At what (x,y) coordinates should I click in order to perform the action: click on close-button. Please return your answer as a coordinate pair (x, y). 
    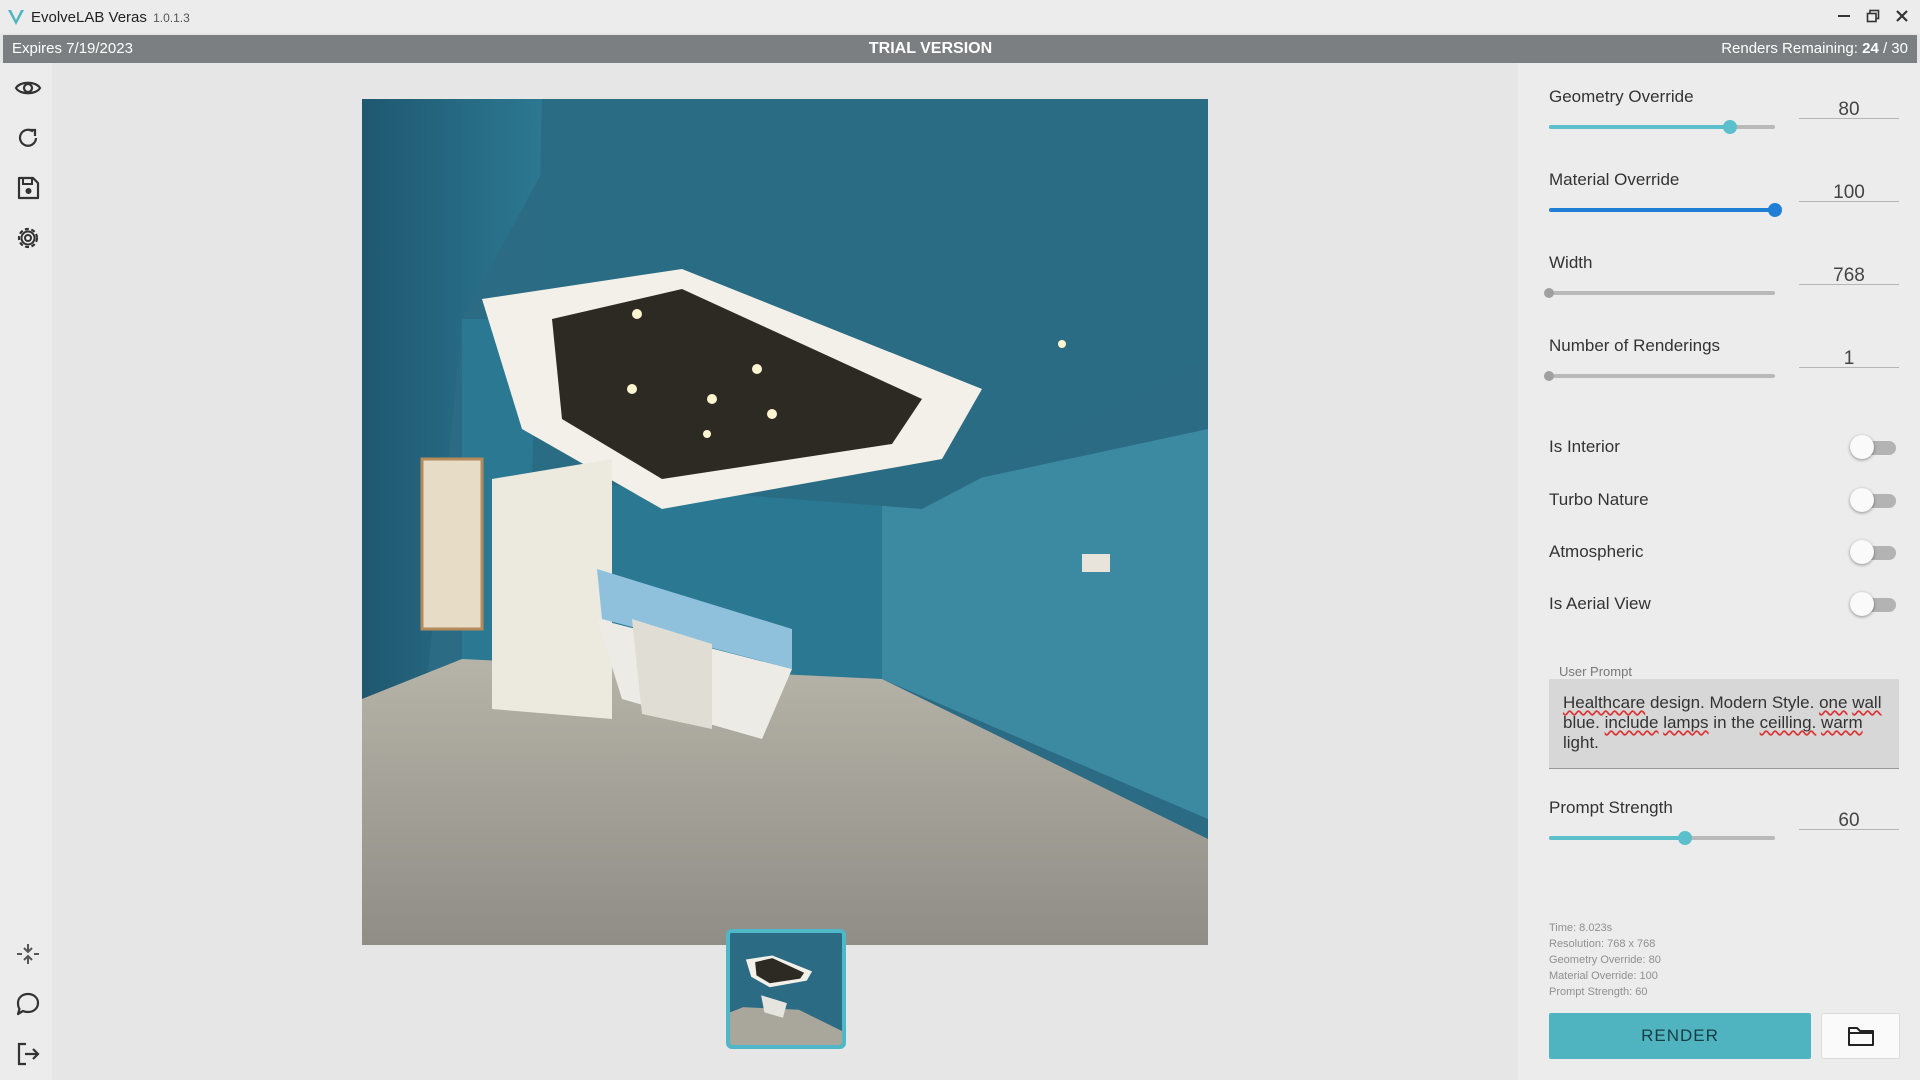
    Looking at the image, I should click on (1902, 16).